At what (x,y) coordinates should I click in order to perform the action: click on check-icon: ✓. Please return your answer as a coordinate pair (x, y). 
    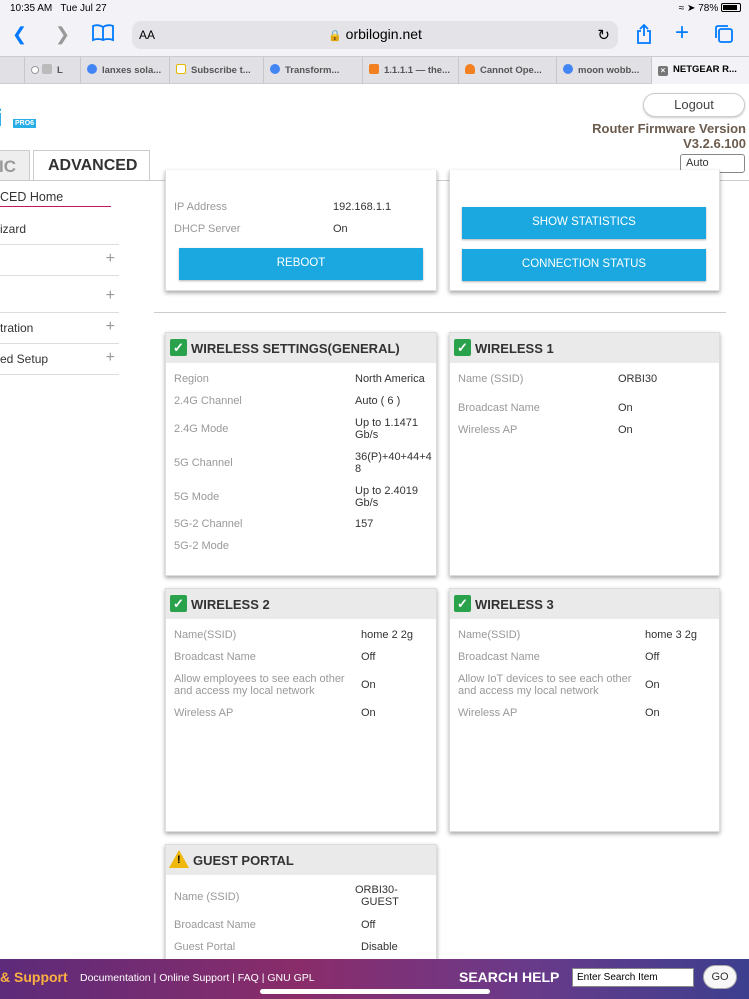
    Looking at the image, I should click on (462, 603).